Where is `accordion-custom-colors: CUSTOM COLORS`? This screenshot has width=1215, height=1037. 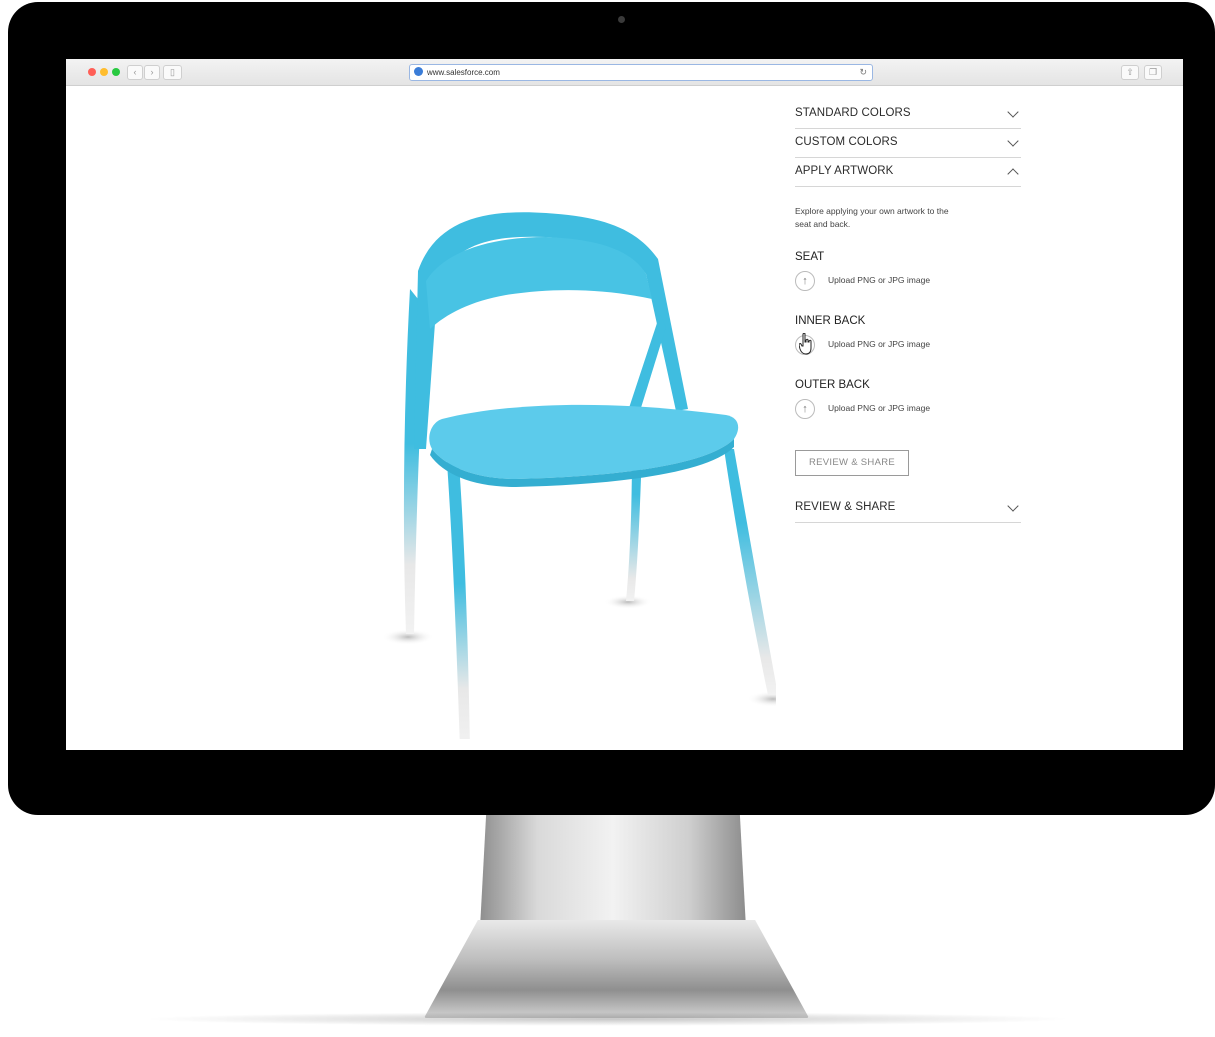
accordion-custom-colors: CUSTOM COLORS is located at coordinates (908, 144).